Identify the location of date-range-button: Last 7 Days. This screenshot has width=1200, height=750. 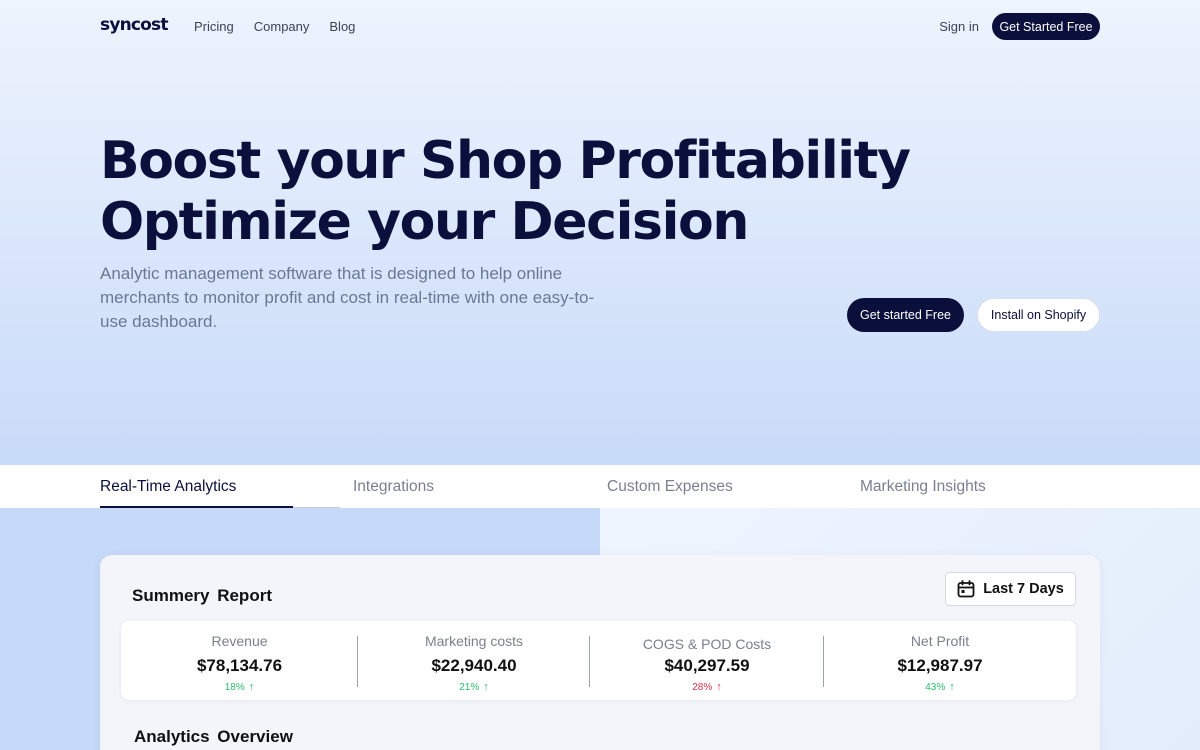
(1010, 589).